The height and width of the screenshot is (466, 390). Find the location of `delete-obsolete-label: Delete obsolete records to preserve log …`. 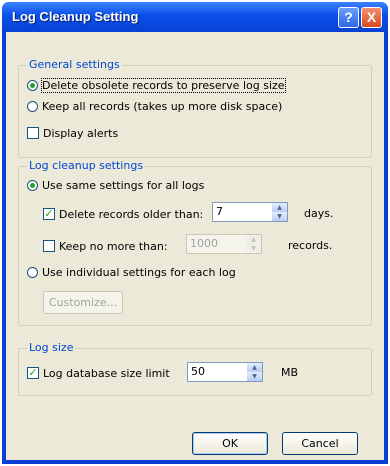

delete-obsolete-label: Delete obsolete records to preserve log … is located at coordinates (163, 85).